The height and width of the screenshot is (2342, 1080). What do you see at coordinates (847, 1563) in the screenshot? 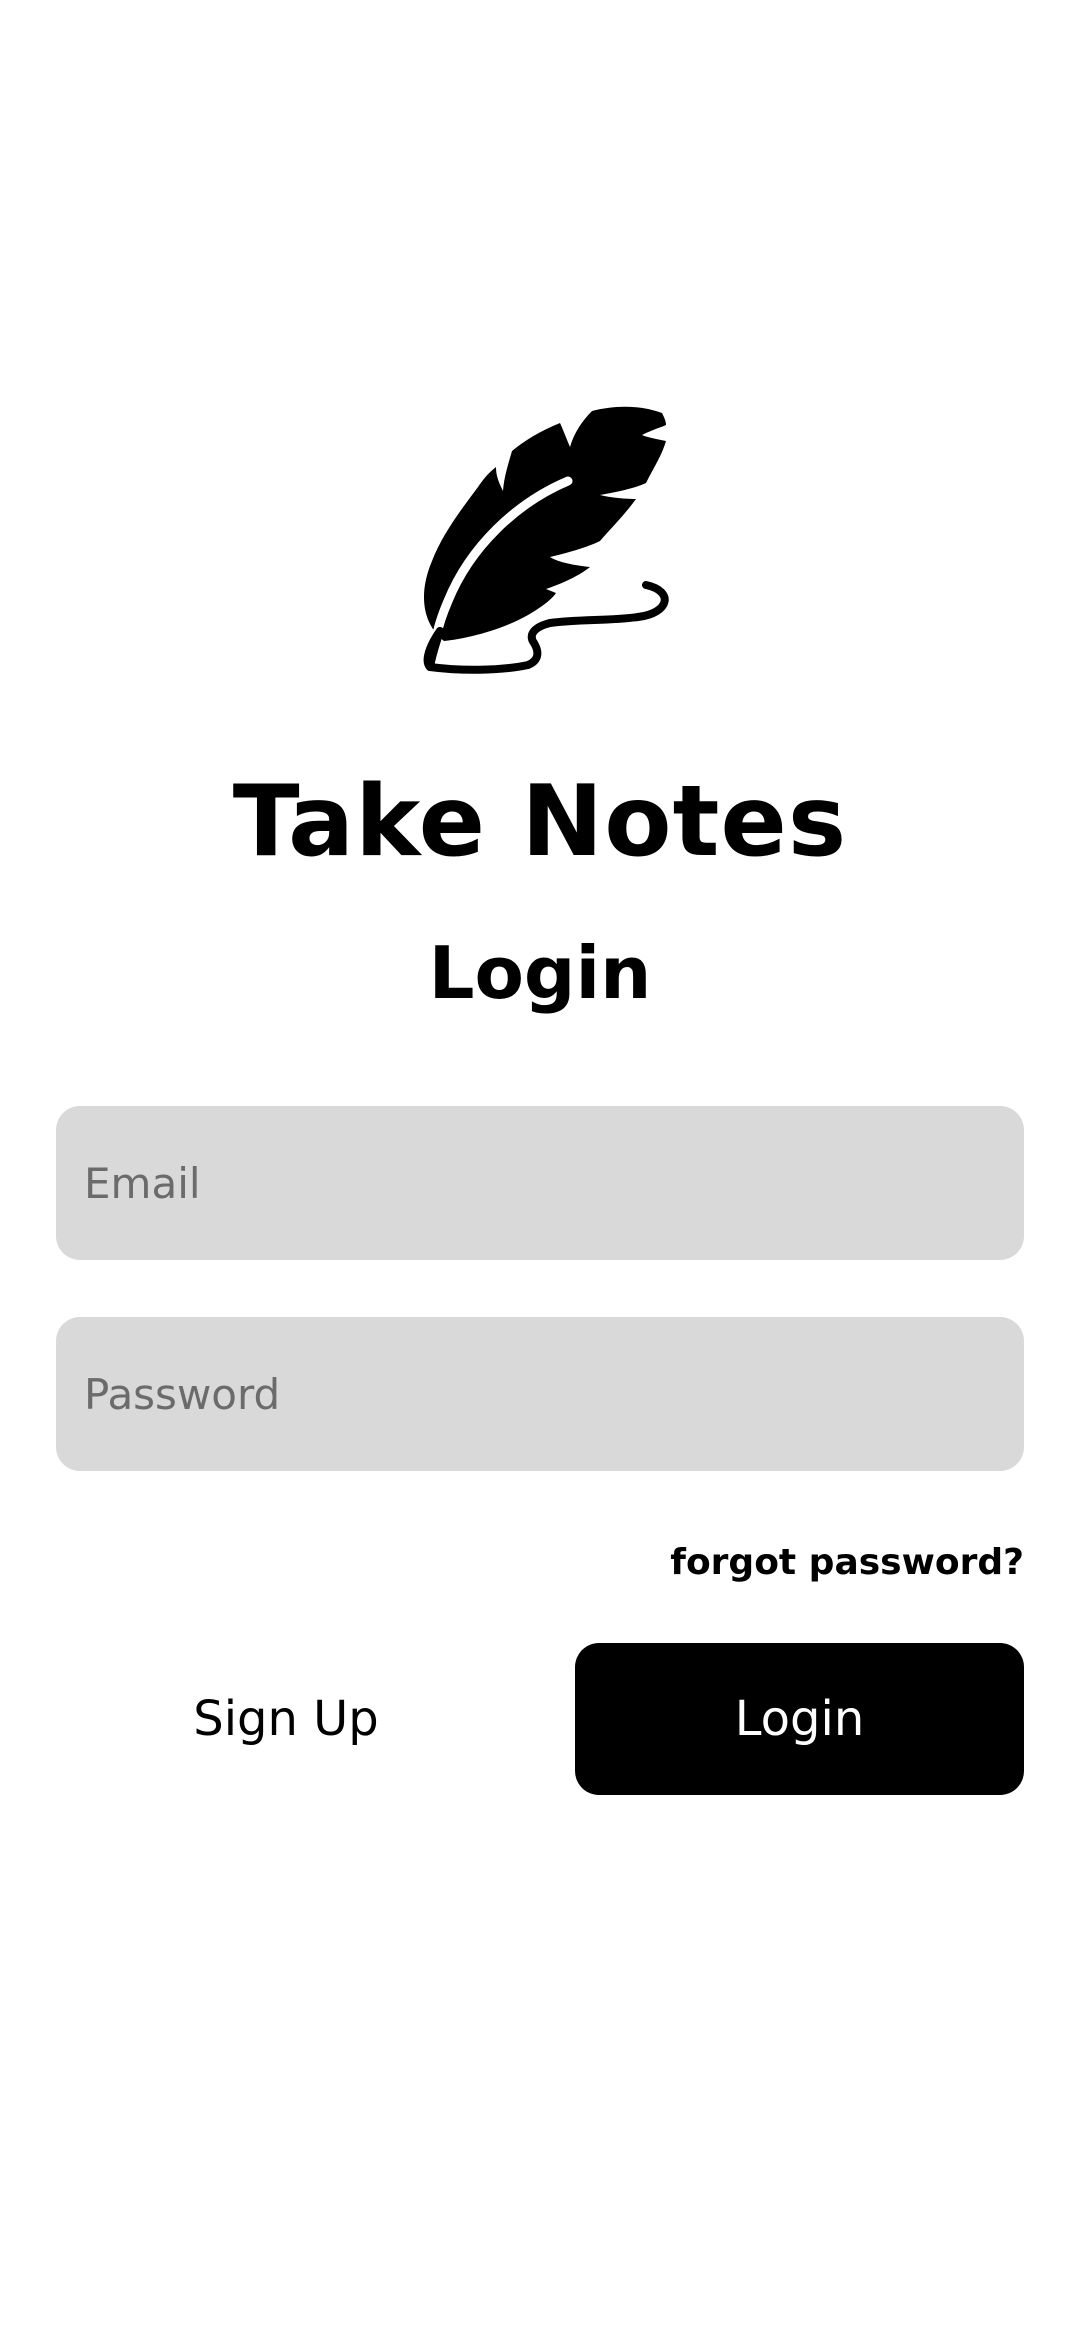
I see `forgot-password-link: forgot password?` at bounding box center [847, 1563].